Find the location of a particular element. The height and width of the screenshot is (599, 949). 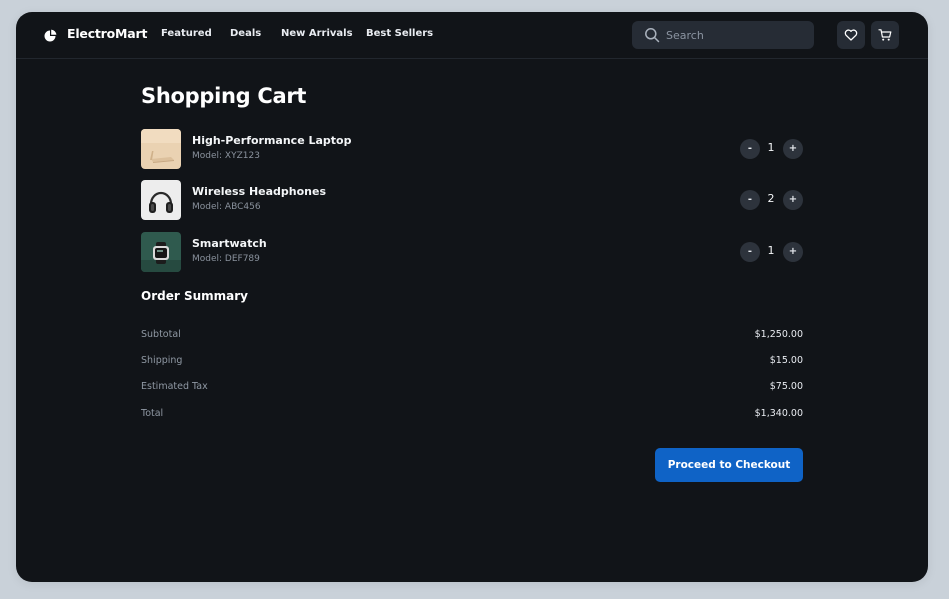

summary-row-subtotal: Subtotal $1,250.00 is located at coordinates (472, 336).